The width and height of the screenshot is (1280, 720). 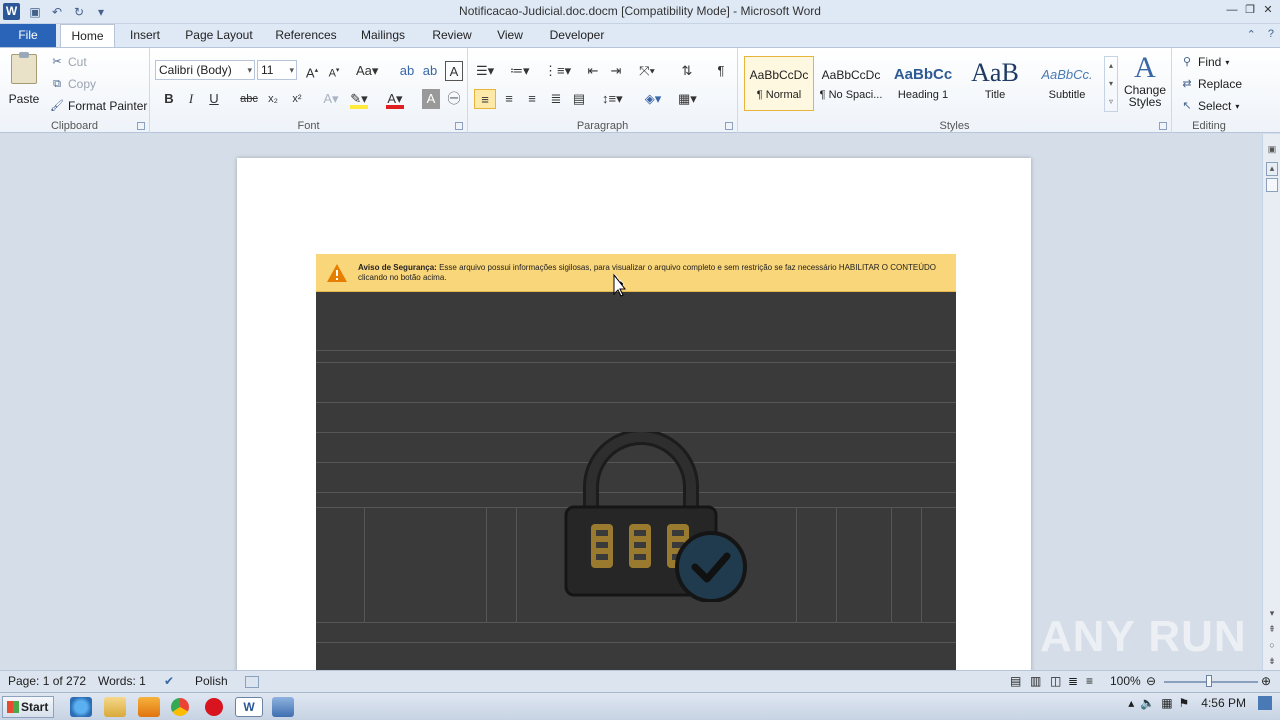 What do you see at coordinates (557, 71) in the screenshot?
I see `multilevel-list-icon: ⋮≡▾` at bounding box center [557, 71].